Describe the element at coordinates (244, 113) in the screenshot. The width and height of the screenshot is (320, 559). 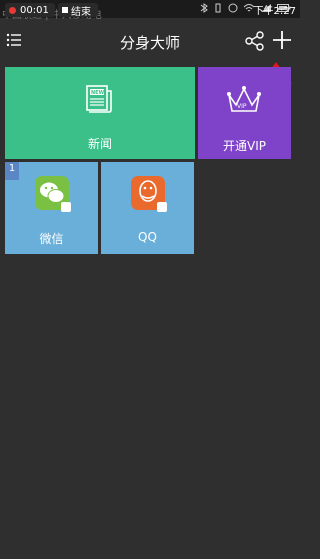
I see `tile-vip: VIP 开通VIP` at that location.